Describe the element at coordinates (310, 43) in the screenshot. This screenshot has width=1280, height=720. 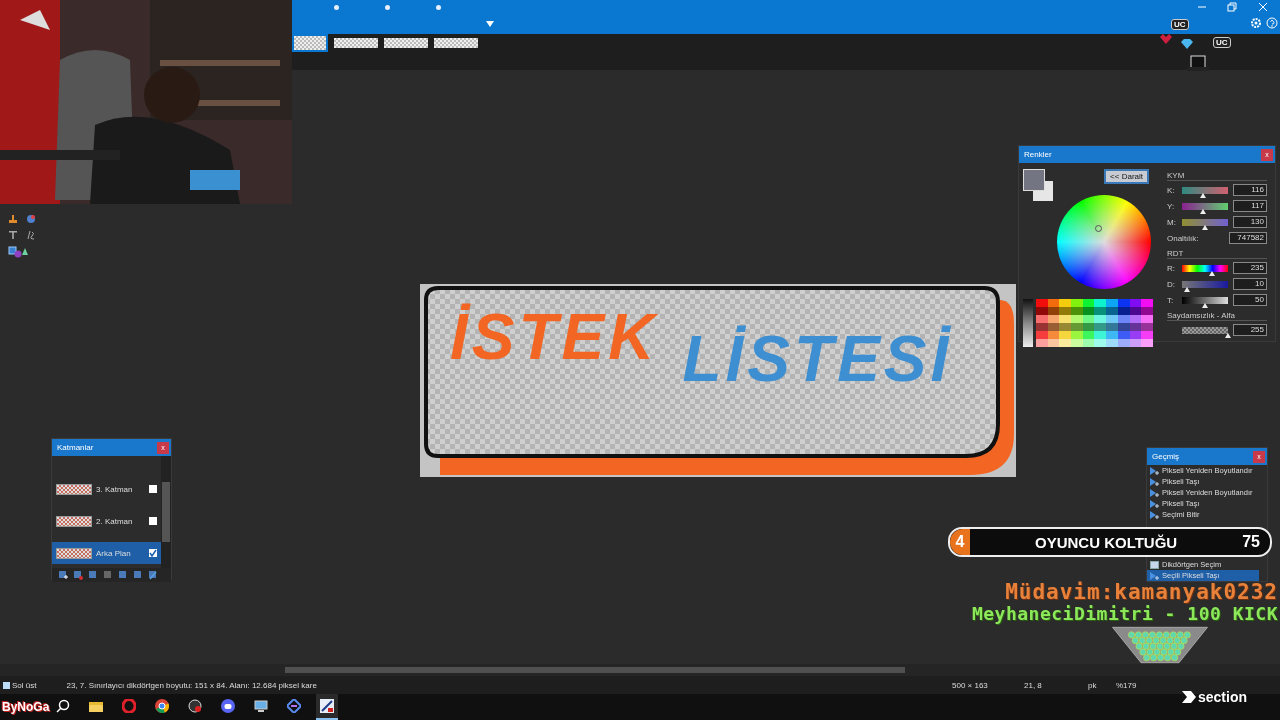
I see `image-tab` at that location.